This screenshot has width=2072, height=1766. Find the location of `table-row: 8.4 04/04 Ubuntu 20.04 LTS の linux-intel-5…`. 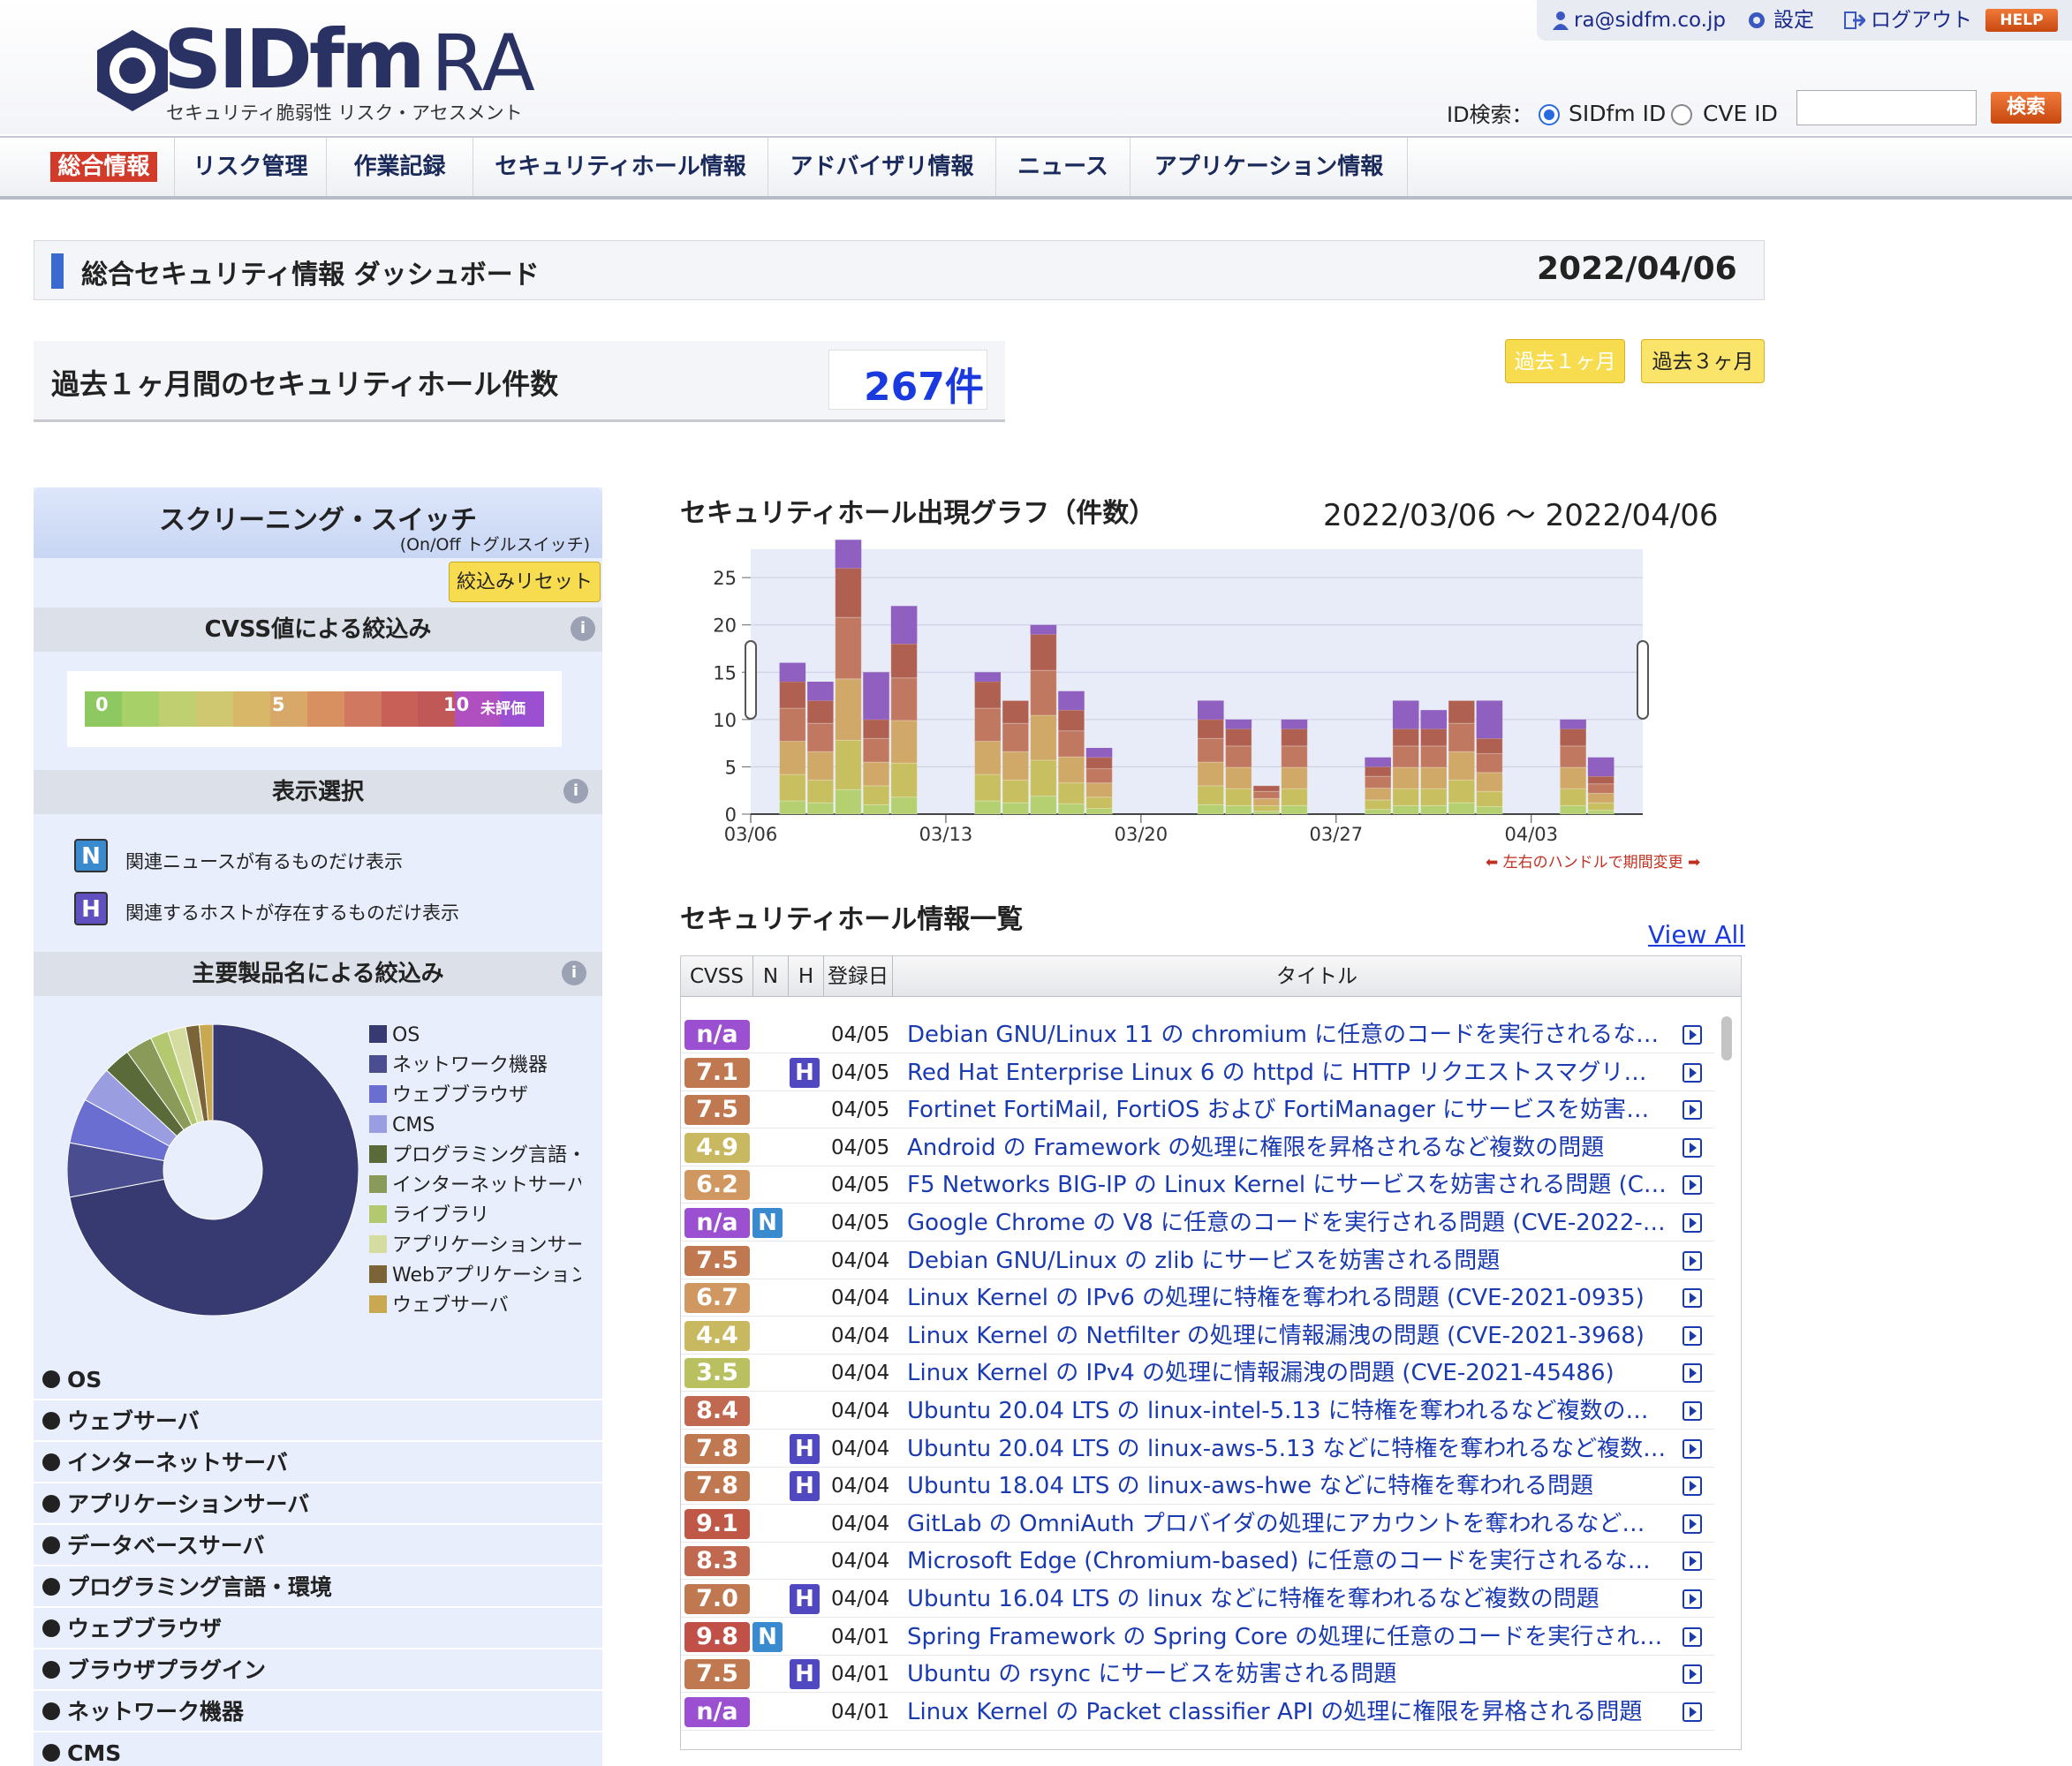

table-row: 8.4 04/04 Ubuntu 20.04 LTS の linux-intel-5… is located at coordinates (1197, 1411).